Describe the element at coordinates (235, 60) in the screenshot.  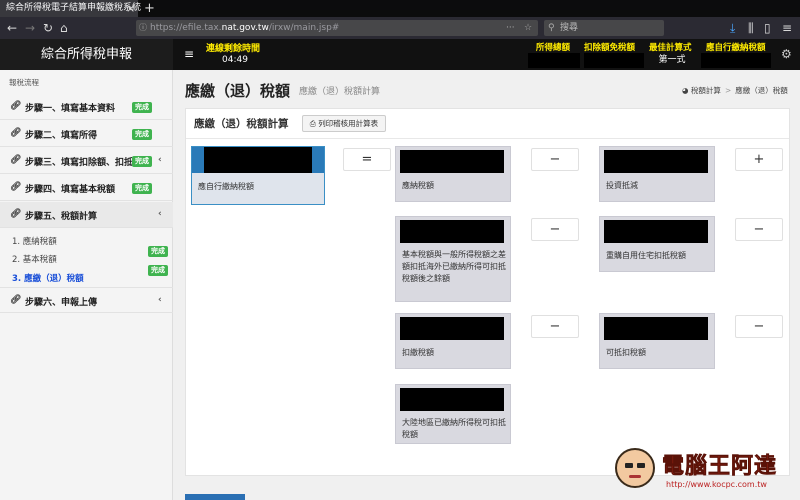
I see `timer-value: 04:49` at that location.